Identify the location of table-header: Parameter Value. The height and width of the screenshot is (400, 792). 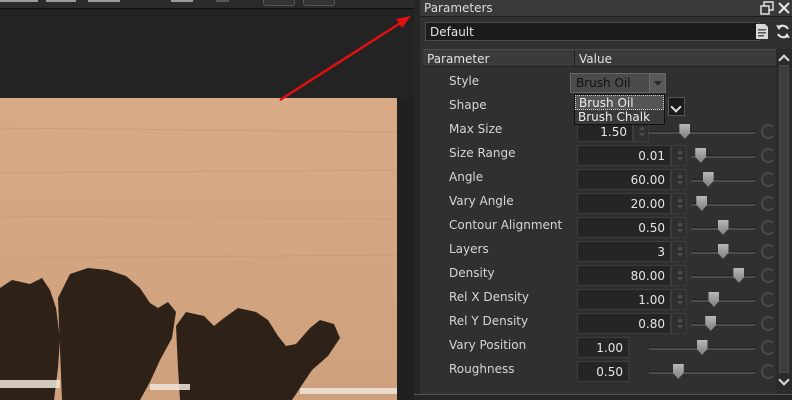
(601, 58).